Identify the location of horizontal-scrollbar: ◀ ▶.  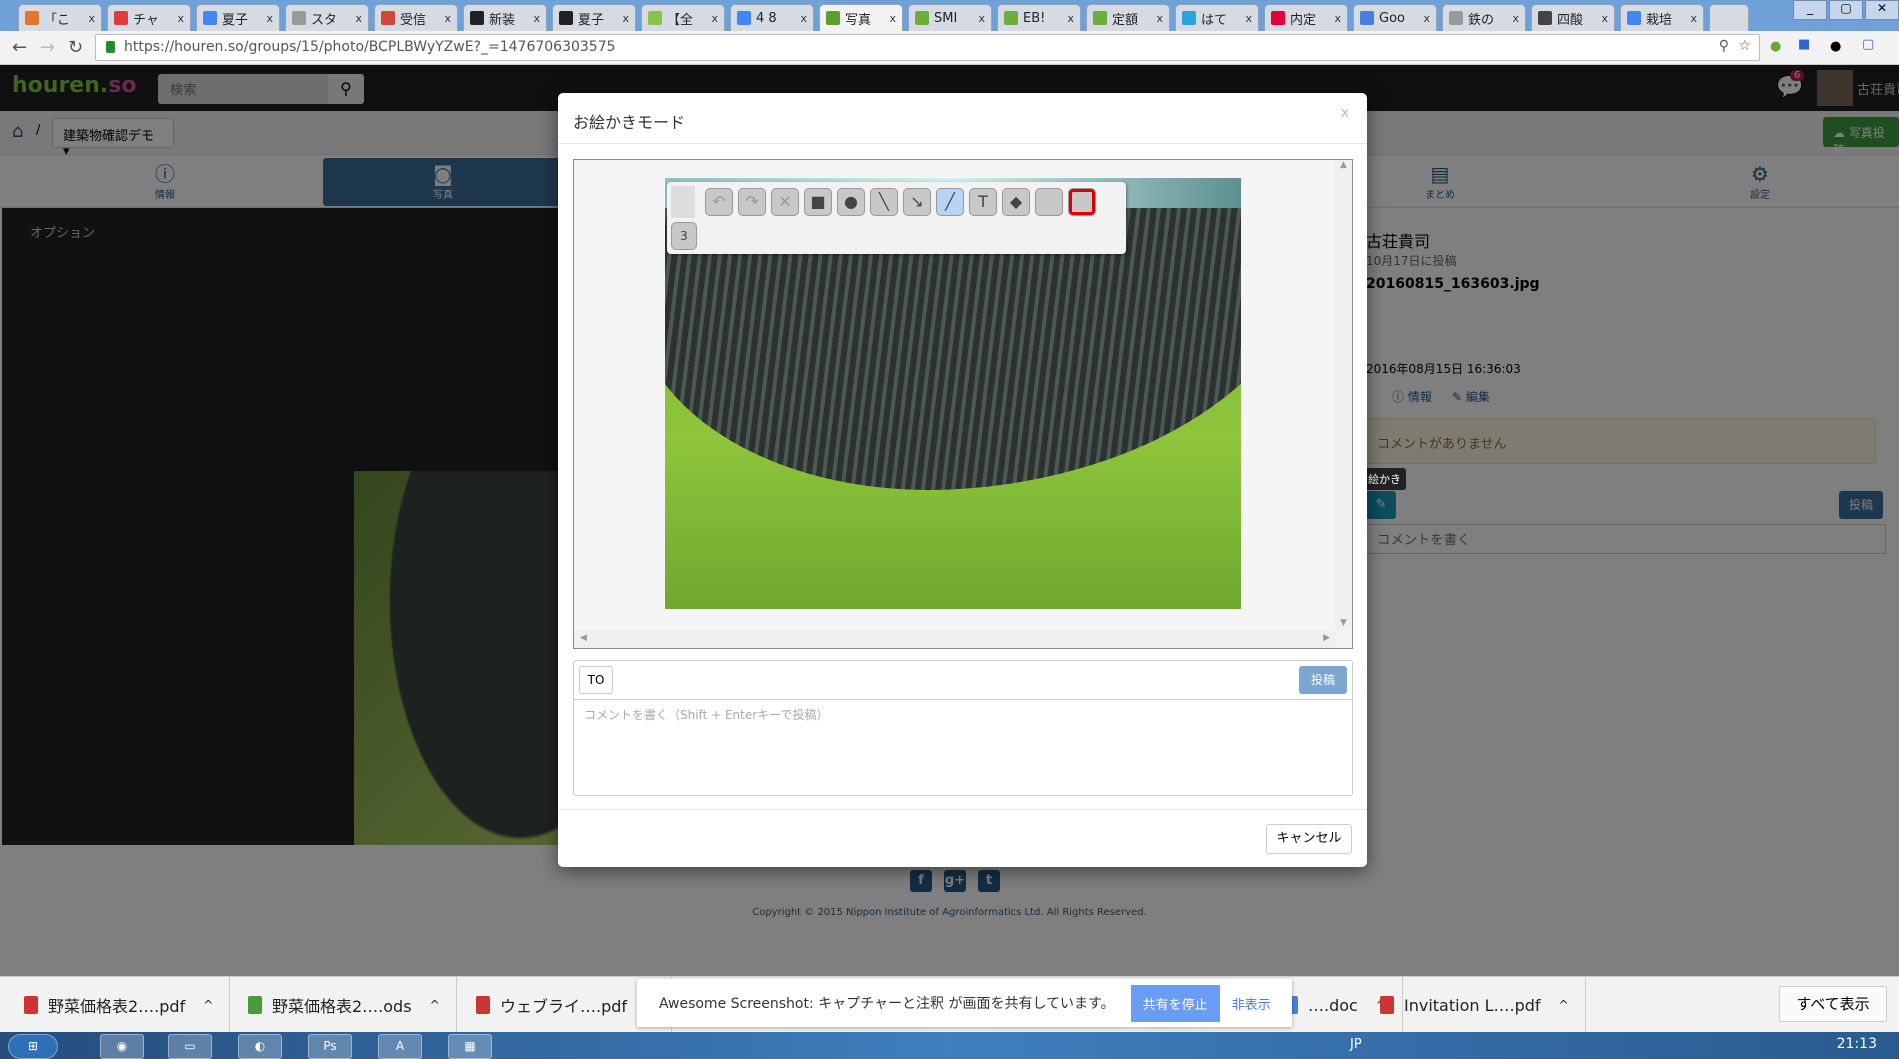
(955, 639).